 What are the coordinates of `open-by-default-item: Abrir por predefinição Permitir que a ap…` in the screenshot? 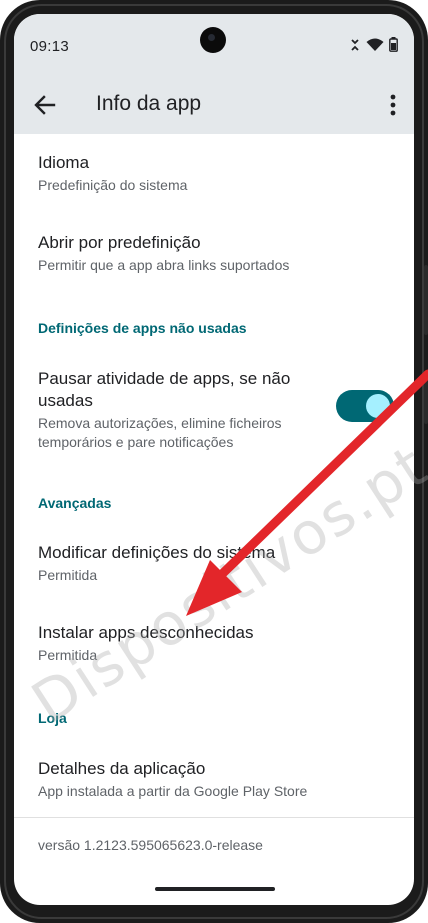 It's located at (214, 253).